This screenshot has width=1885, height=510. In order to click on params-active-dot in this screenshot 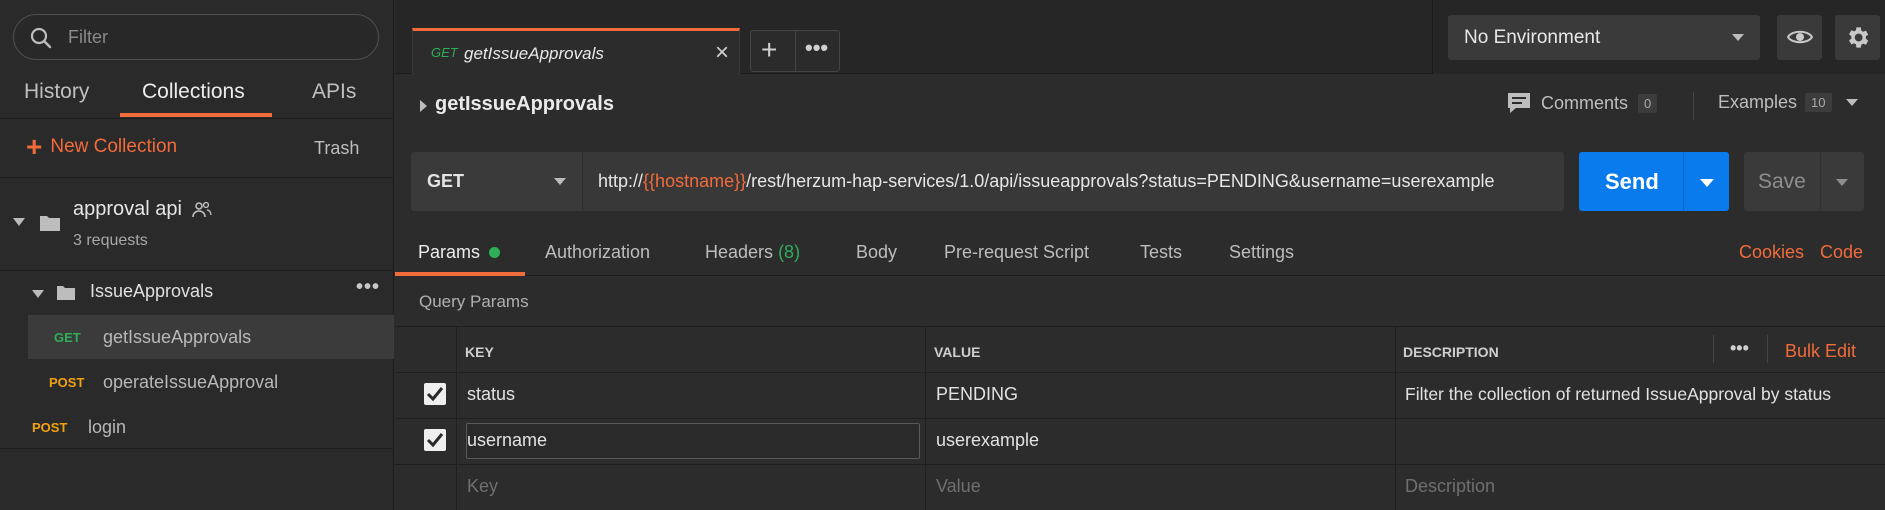, I will do `click(494, 252)`.